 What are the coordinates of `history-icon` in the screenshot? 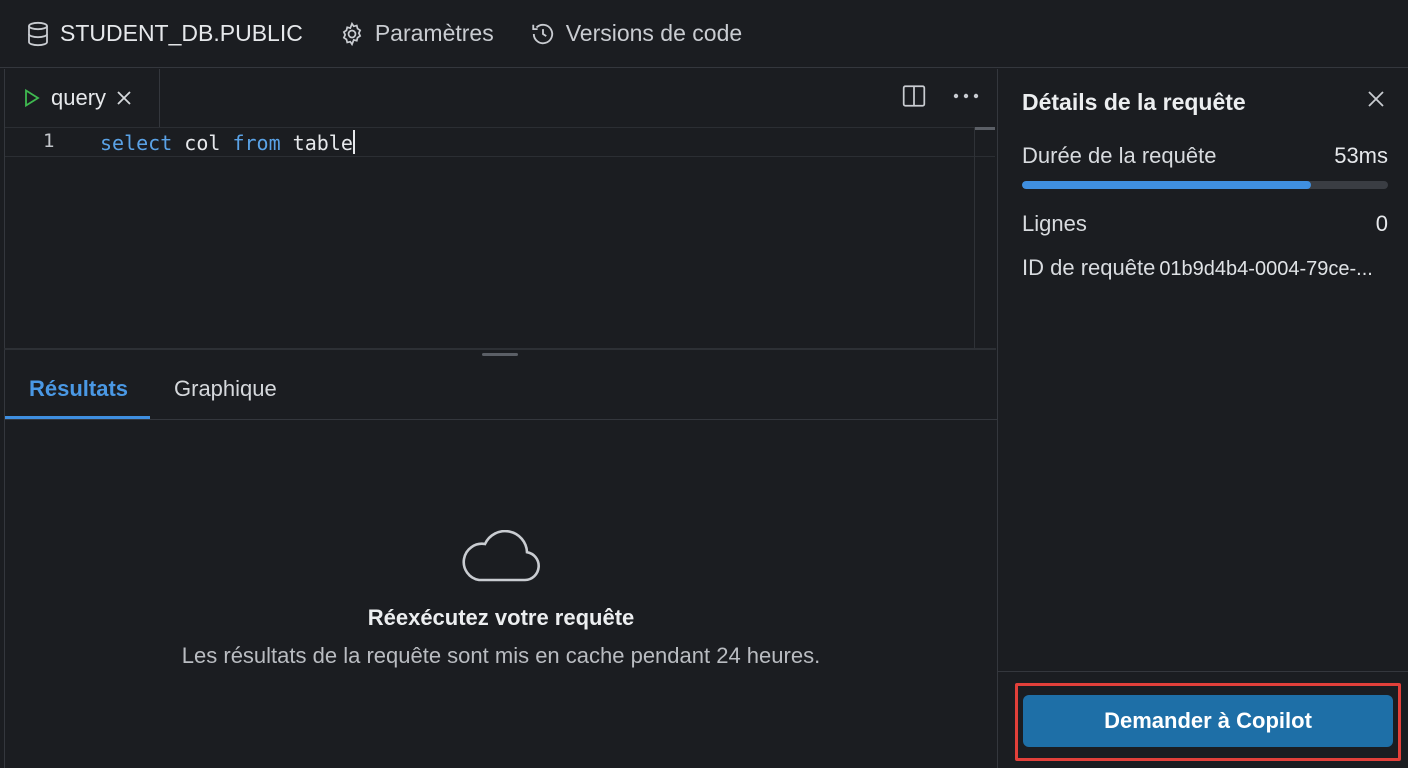 It's located at (542, 33).